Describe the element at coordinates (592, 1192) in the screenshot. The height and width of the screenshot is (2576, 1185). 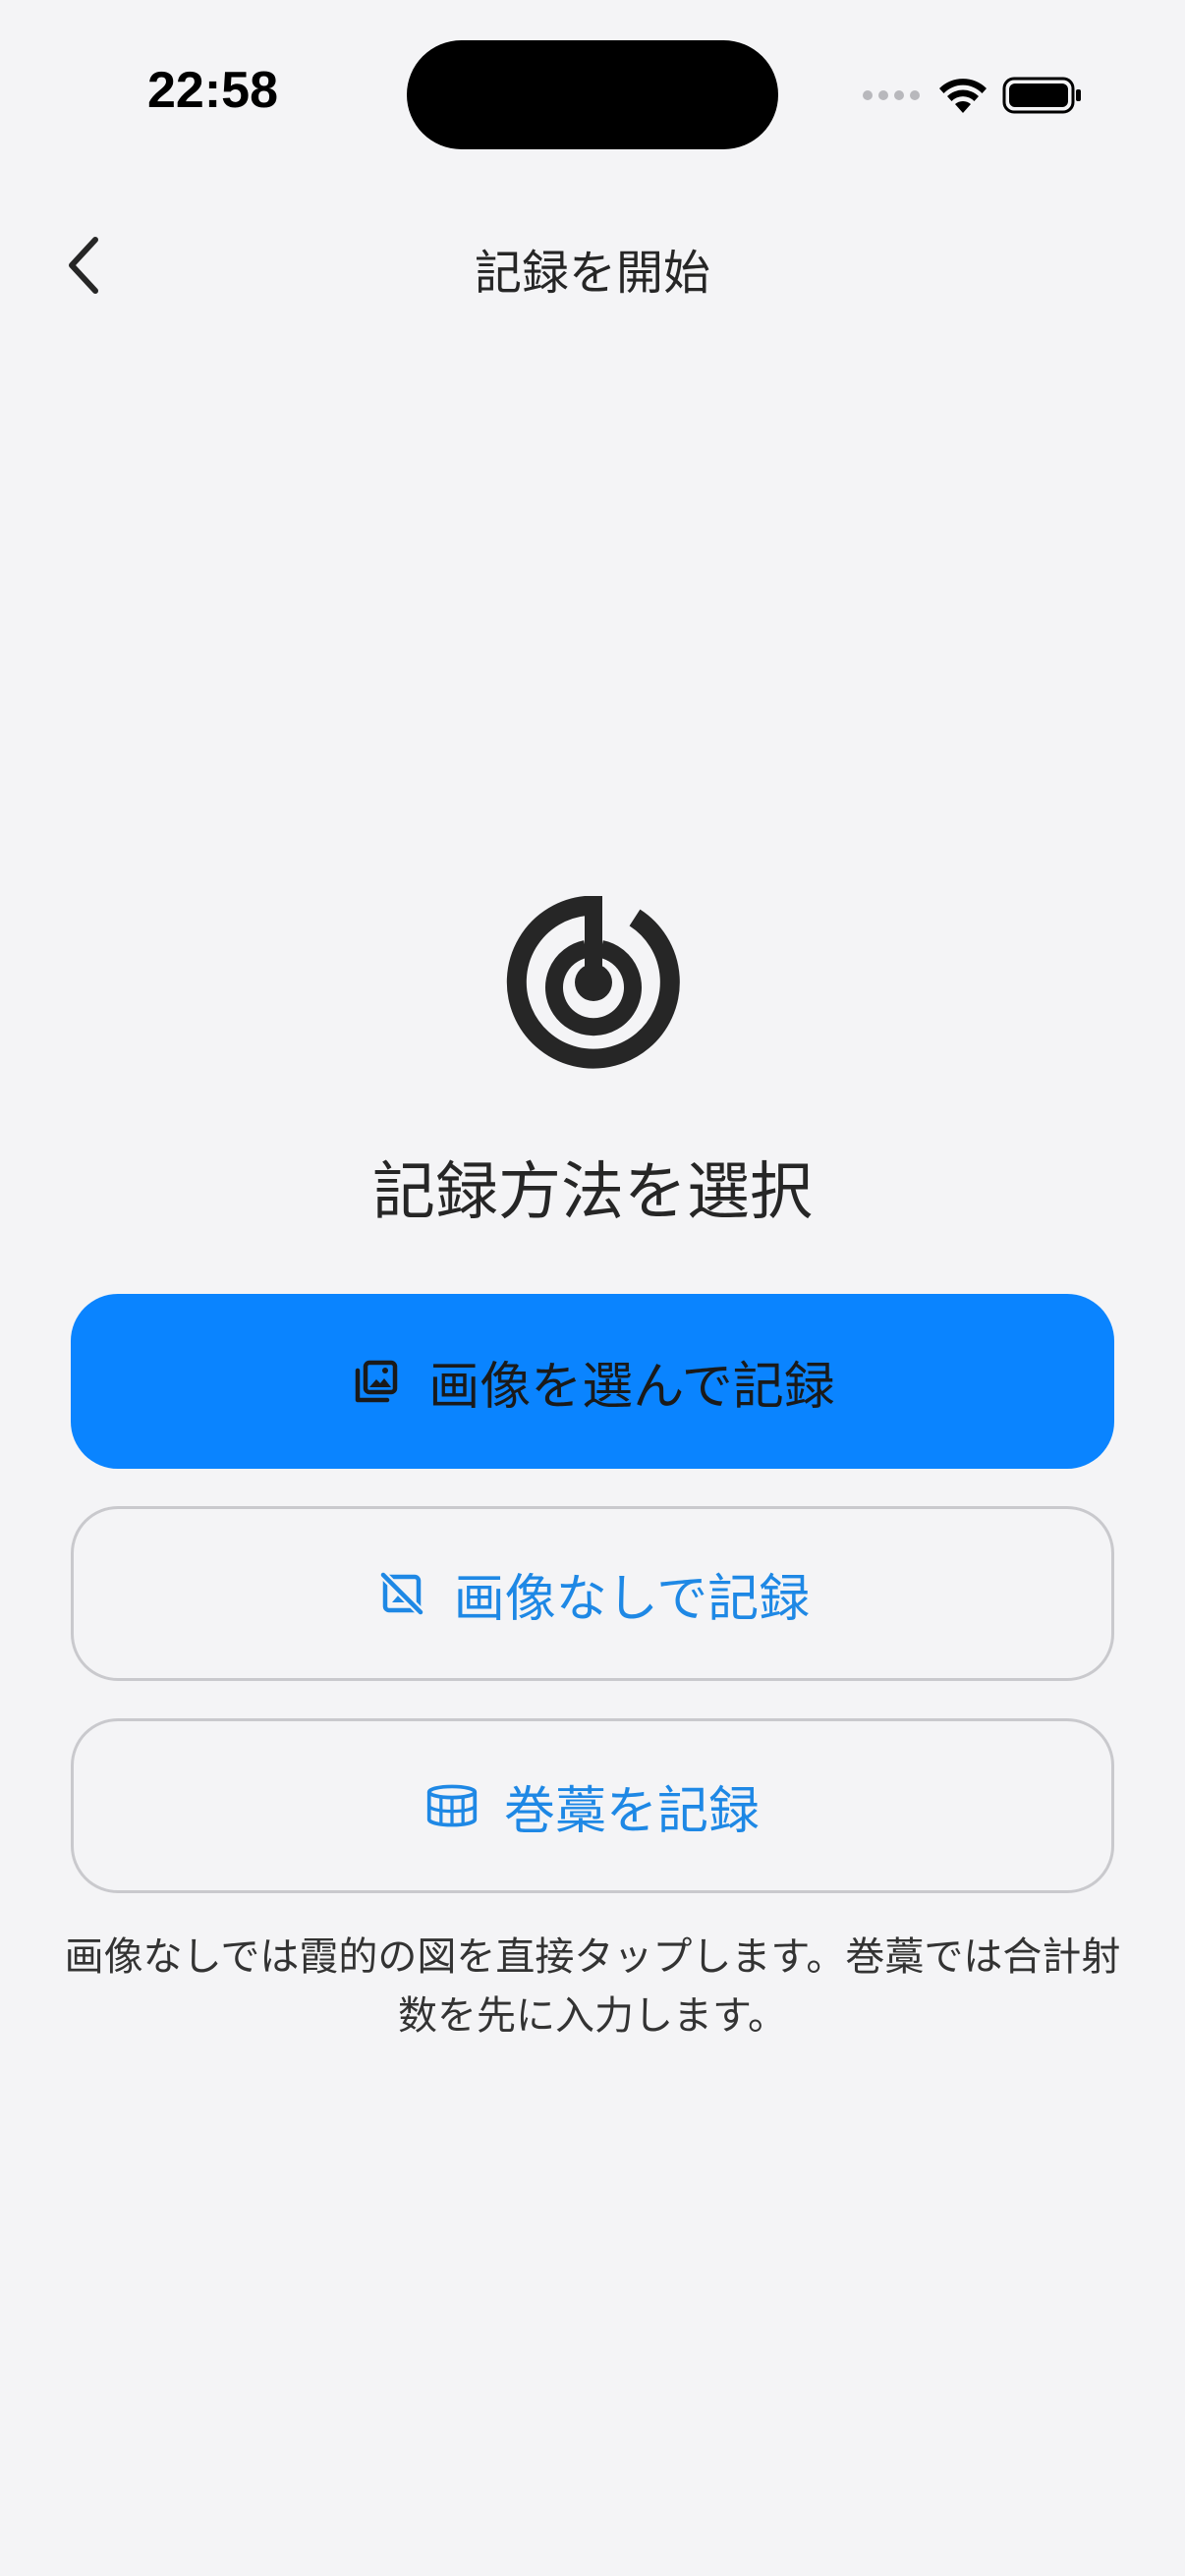
I see `method-heading: 記録方法を選択` at that location.